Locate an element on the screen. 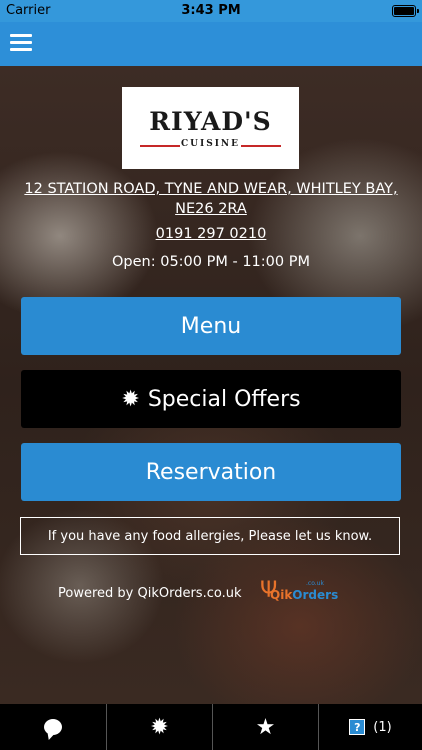 Image resolution: width=422 pixels, height=750 pixels. battery-icon is located at coordinates (405, 11).